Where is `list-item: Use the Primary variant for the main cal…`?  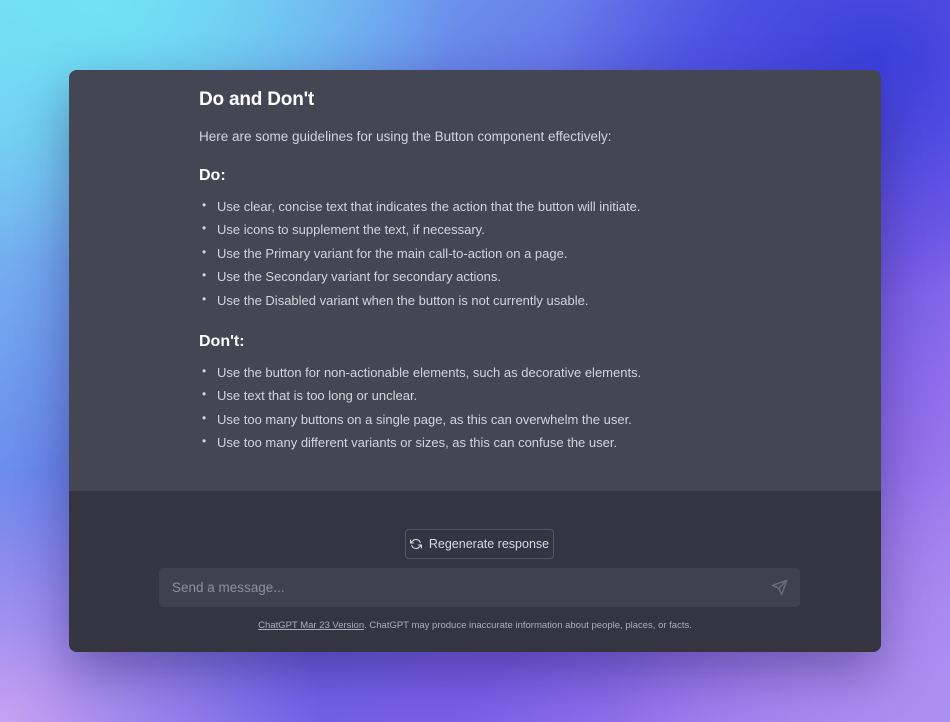
list-item: Use the Primary variant for the main cal… is located at coordinates (479, 253).